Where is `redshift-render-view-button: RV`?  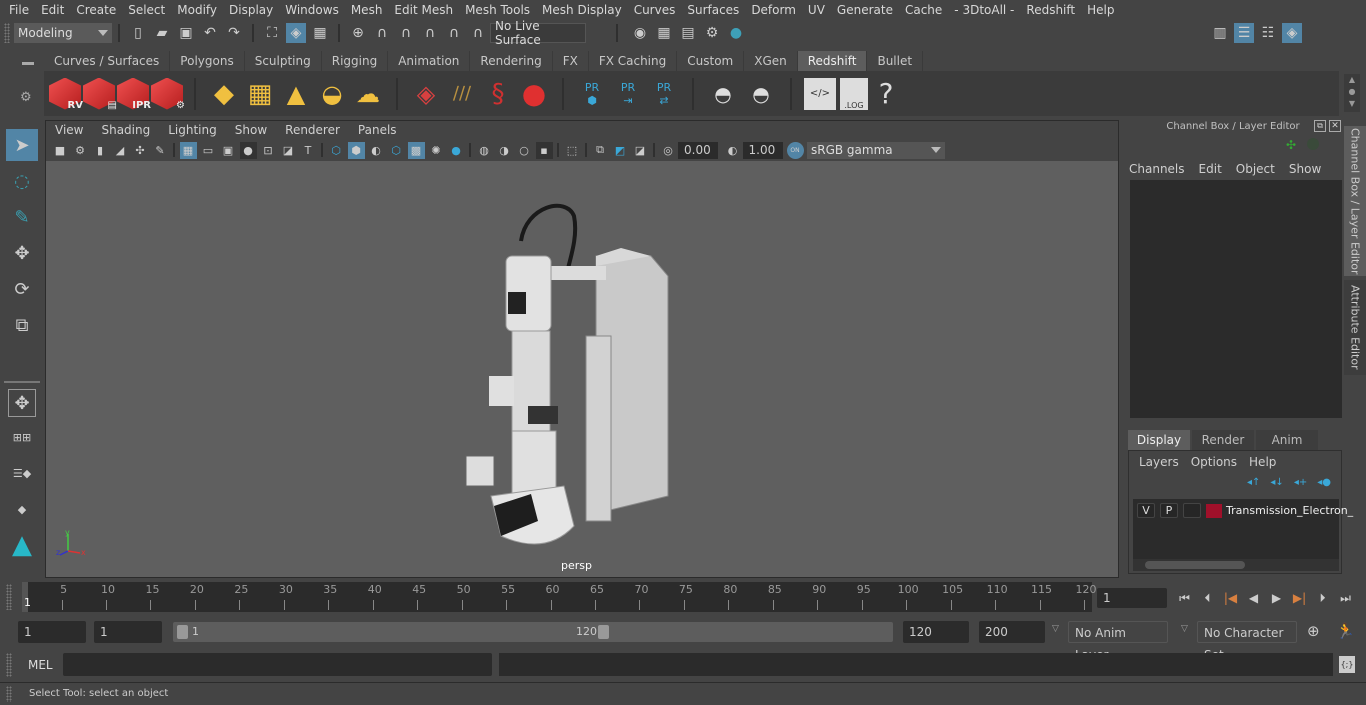 redshift-render-view-button: RV is located at coordinates (66, 94).